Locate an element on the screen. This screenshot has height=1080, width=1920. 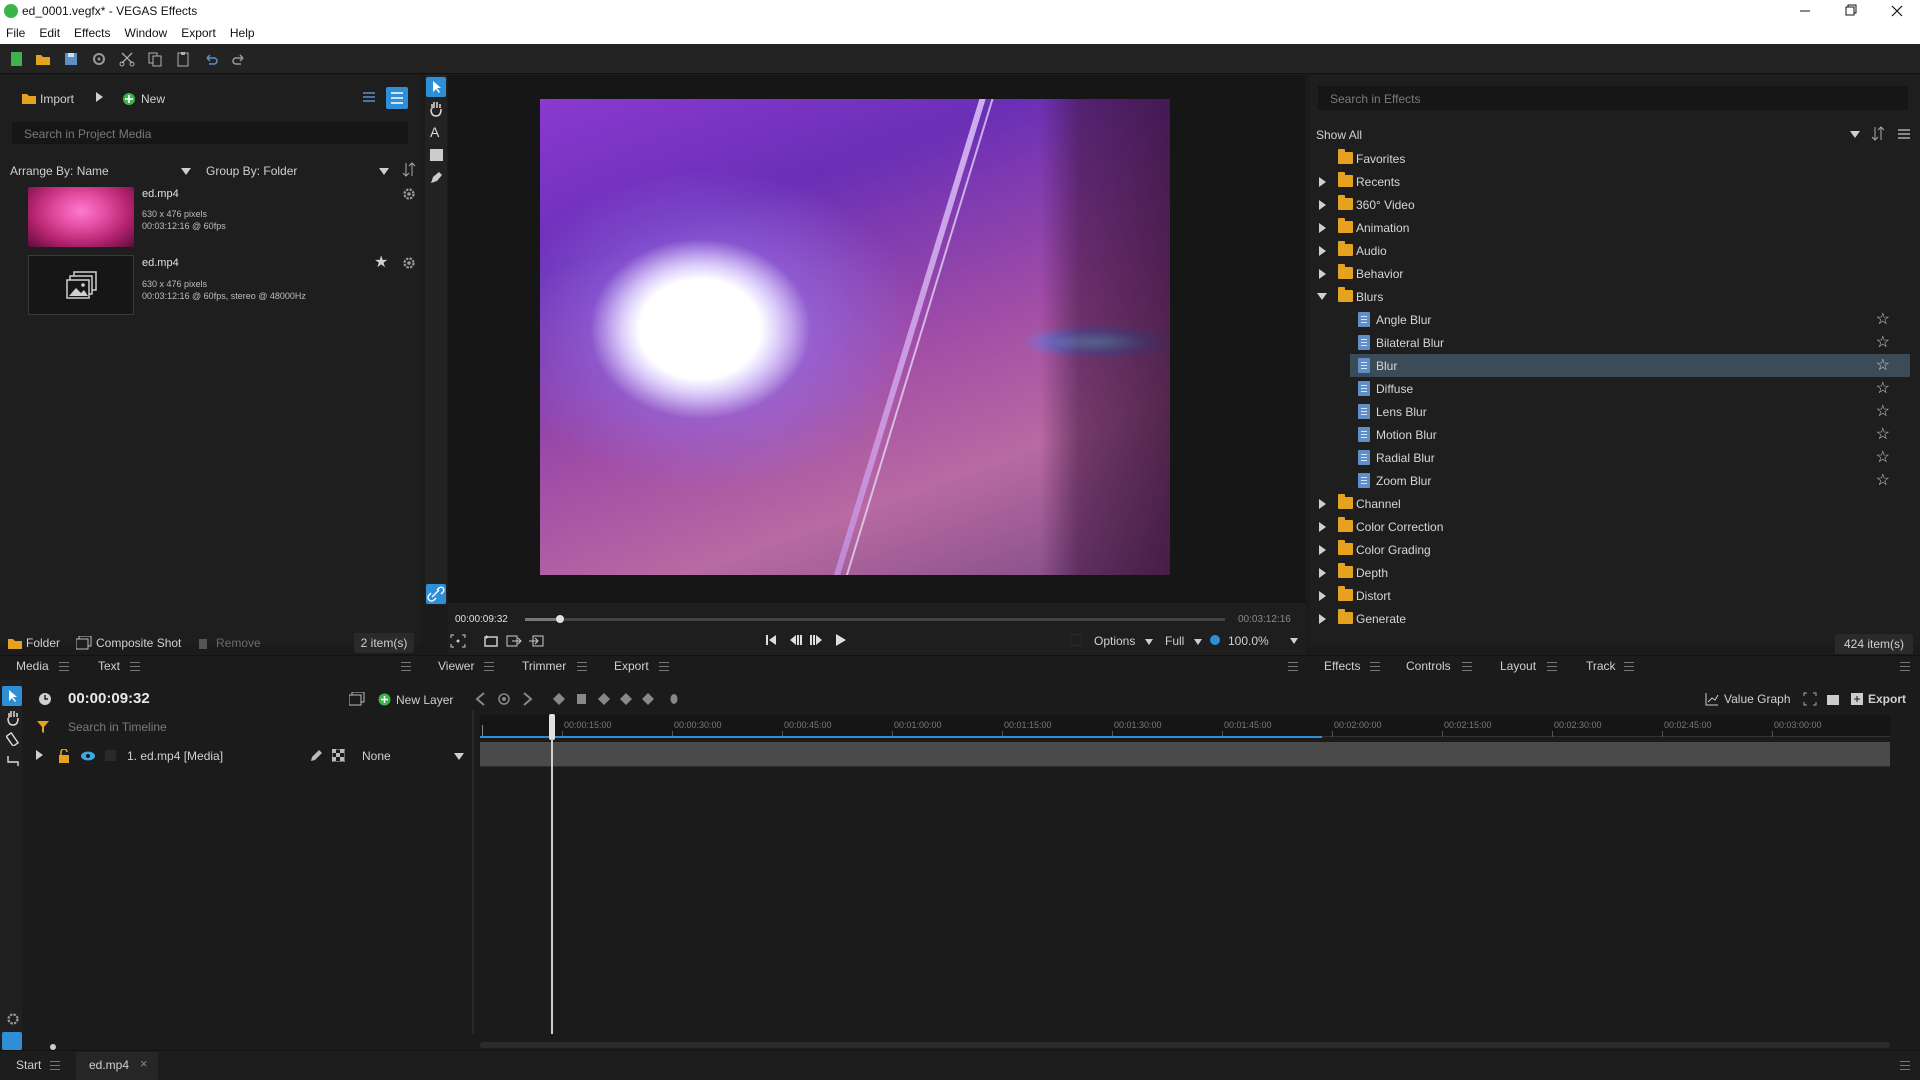
zoom-slider is located at coordinates (250, 1047).